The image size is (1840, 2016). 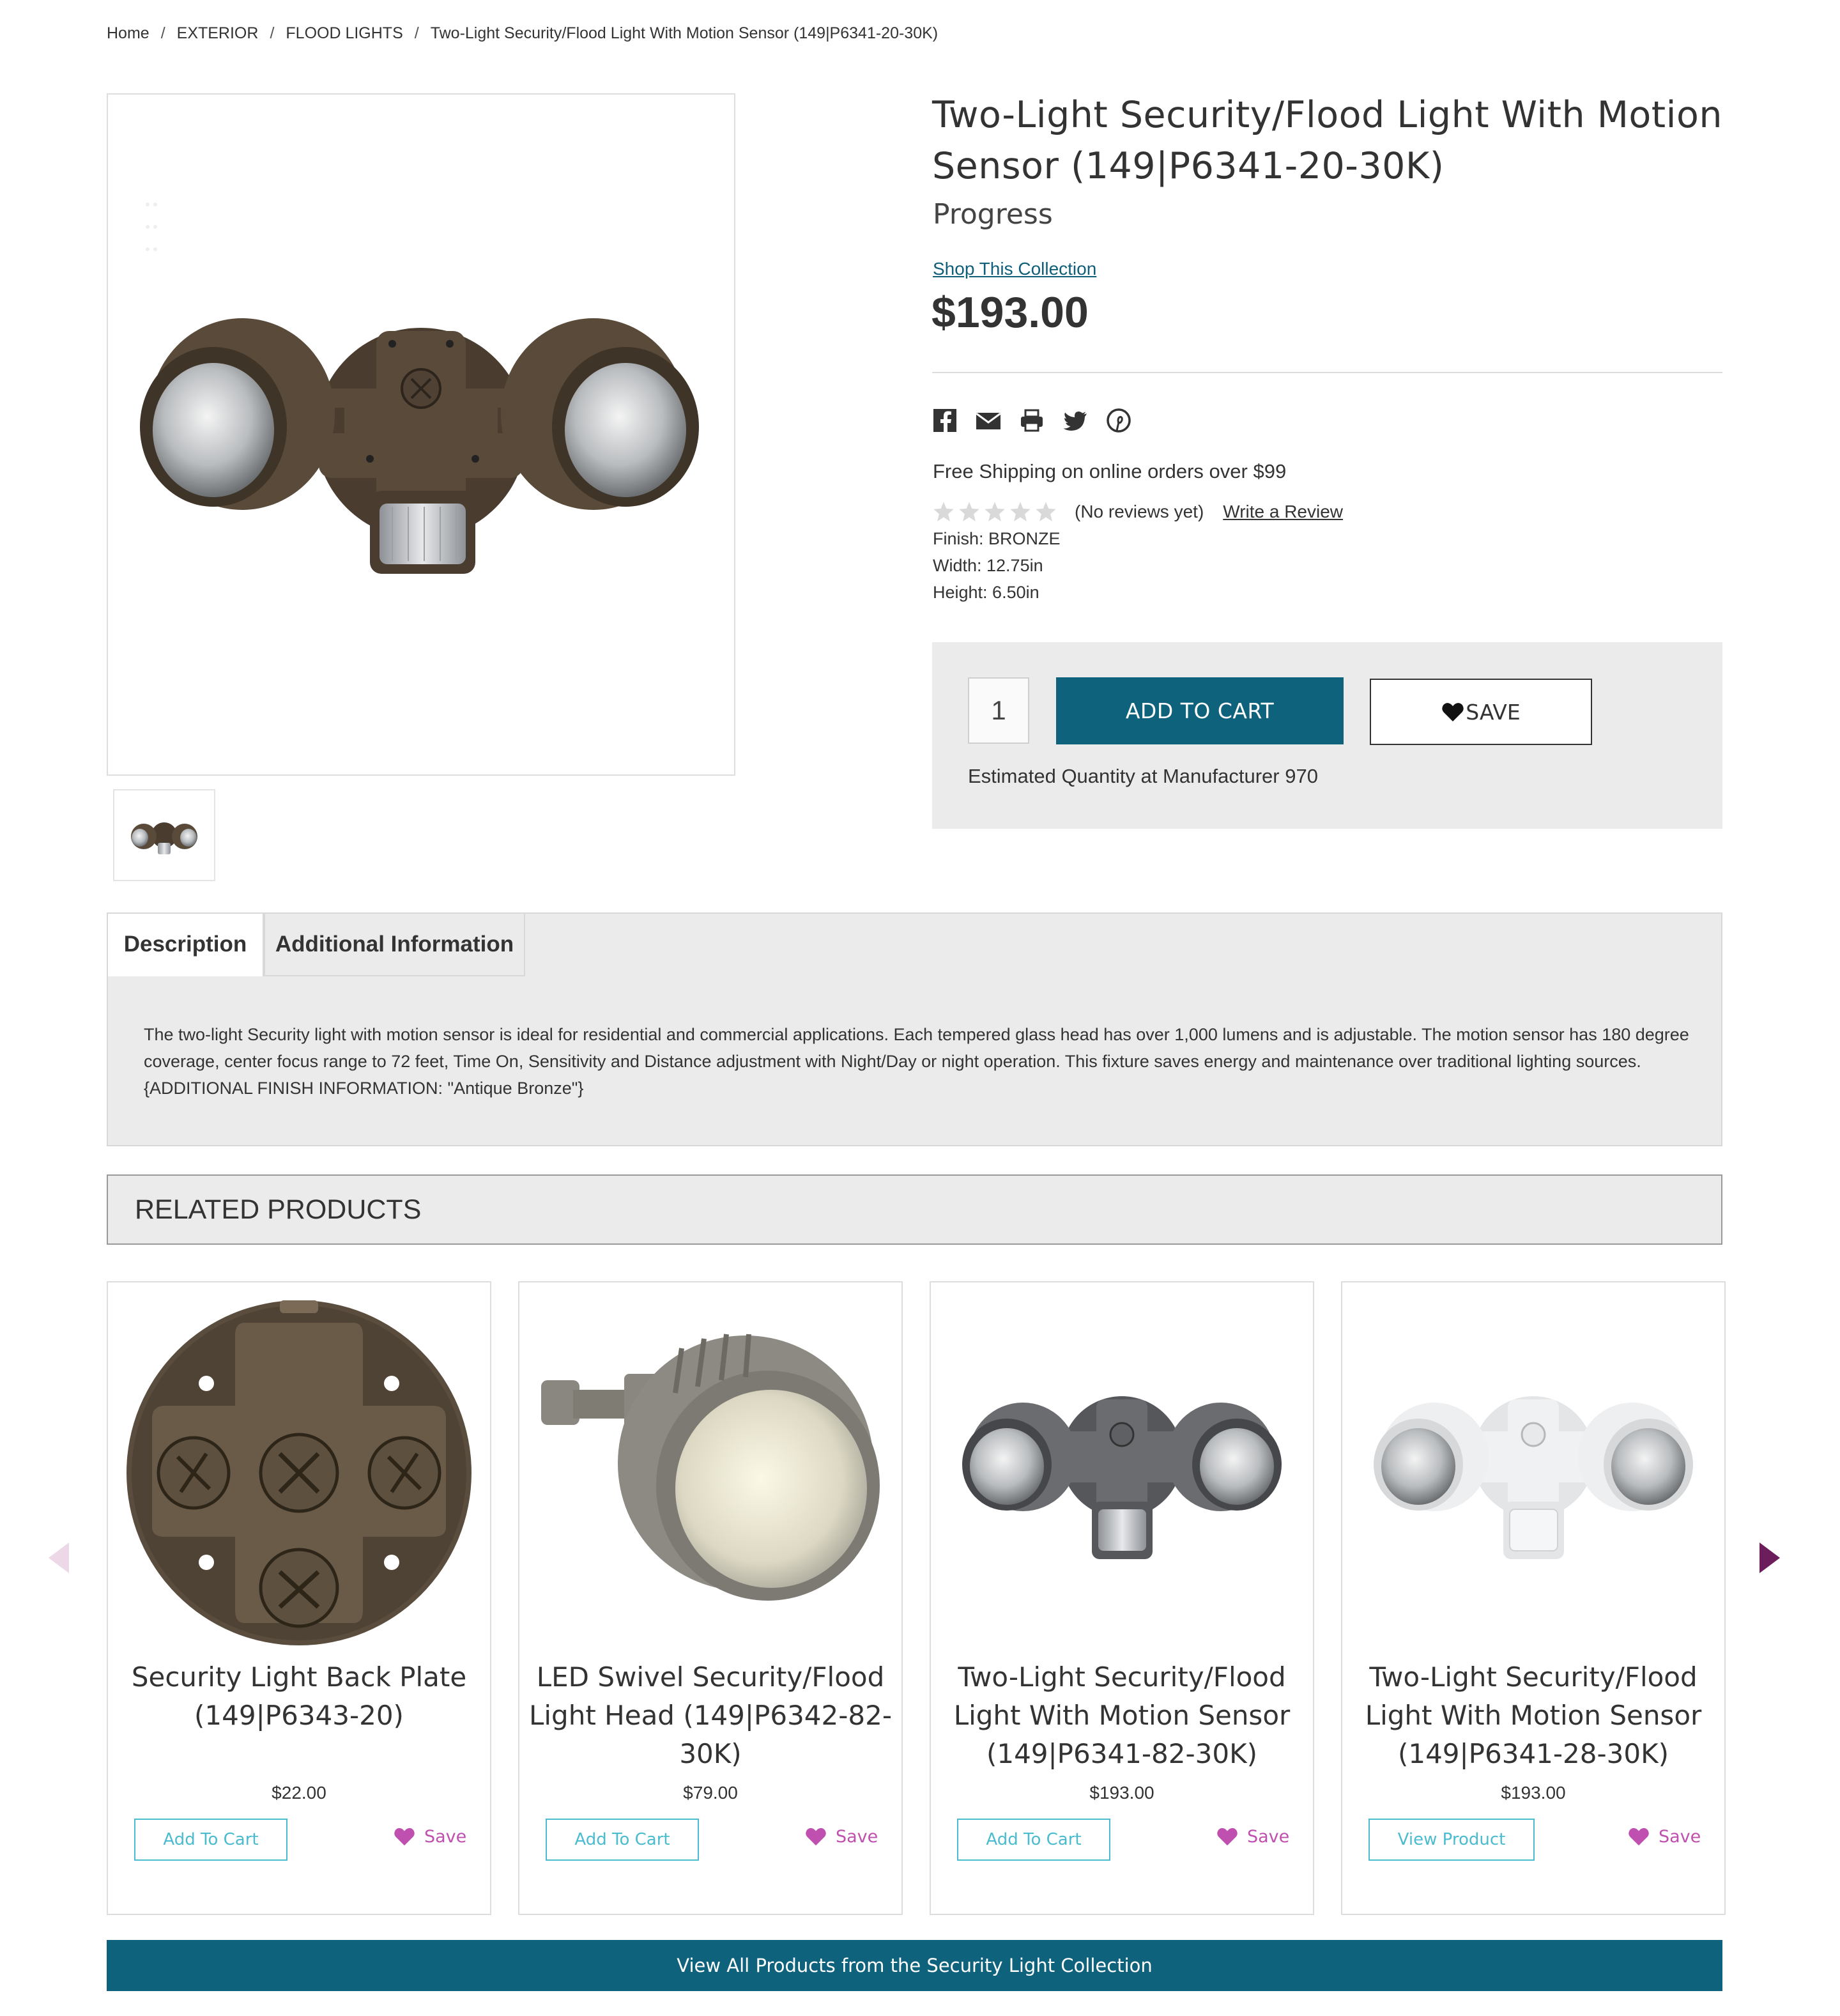 I want to click on shop-collection-link: Shop This Collection, so click(x=1014, y=269).